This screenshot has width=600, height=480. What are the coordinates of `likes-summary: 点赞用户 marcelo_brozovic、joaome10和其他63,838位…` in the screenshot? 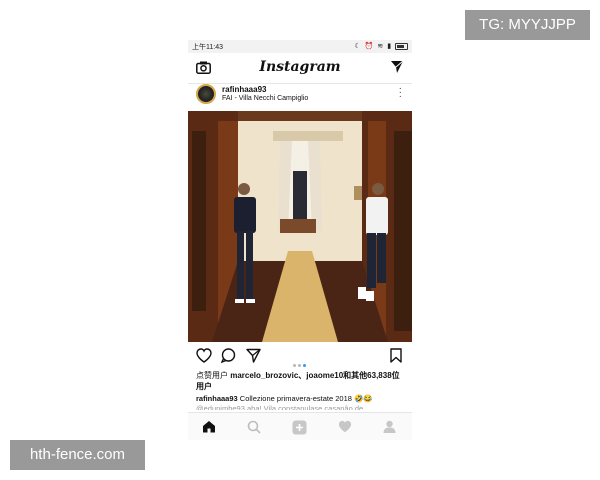 It's located at (301, 381).